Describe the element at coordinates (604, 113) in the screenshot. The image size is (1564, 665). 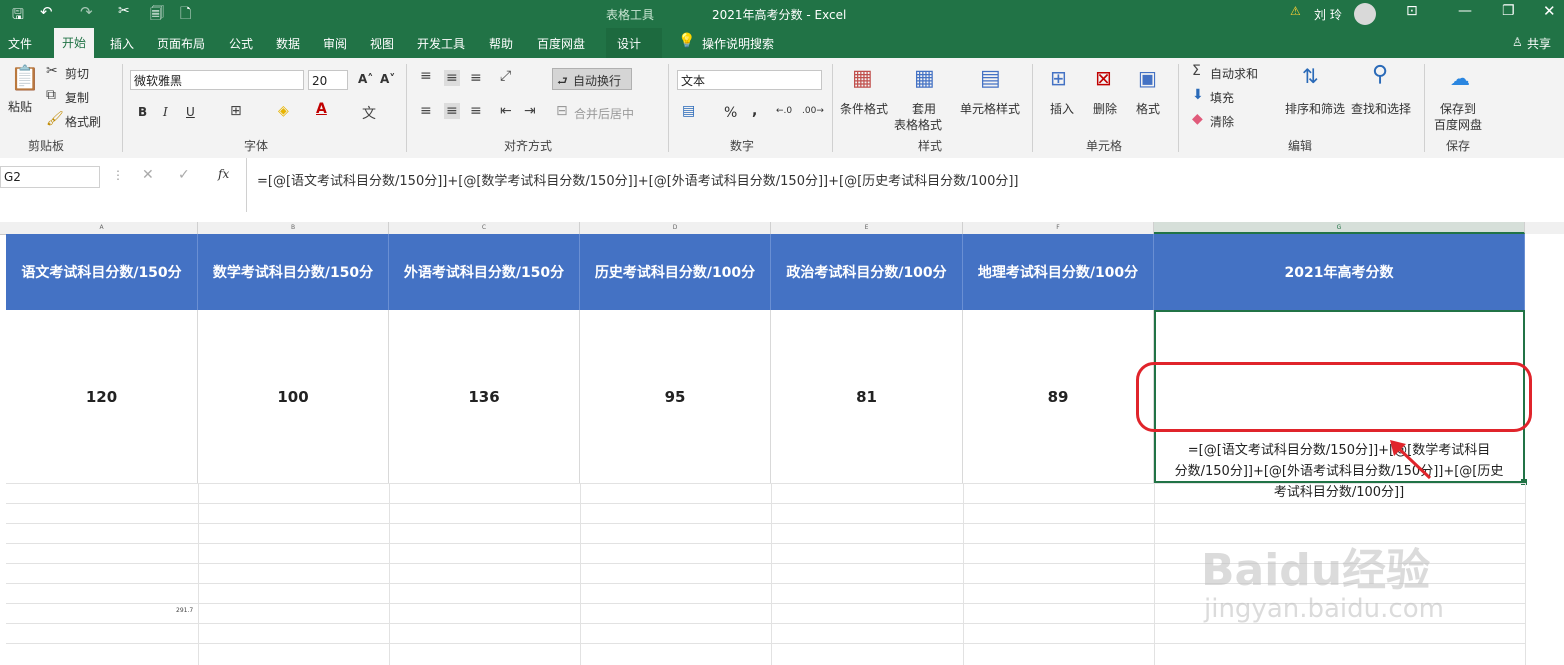
I see `merge-center-button: 合并后居中` at that location.